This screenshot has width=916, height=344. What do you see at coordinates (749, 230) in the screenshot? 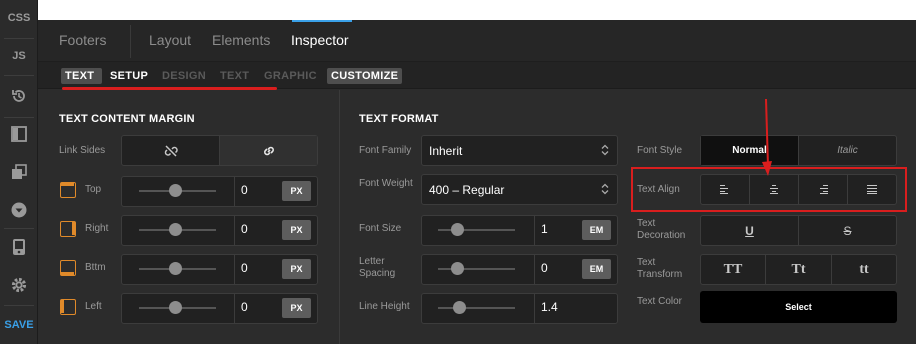
I see `underline-button: U` at bounding box center [749, 230].